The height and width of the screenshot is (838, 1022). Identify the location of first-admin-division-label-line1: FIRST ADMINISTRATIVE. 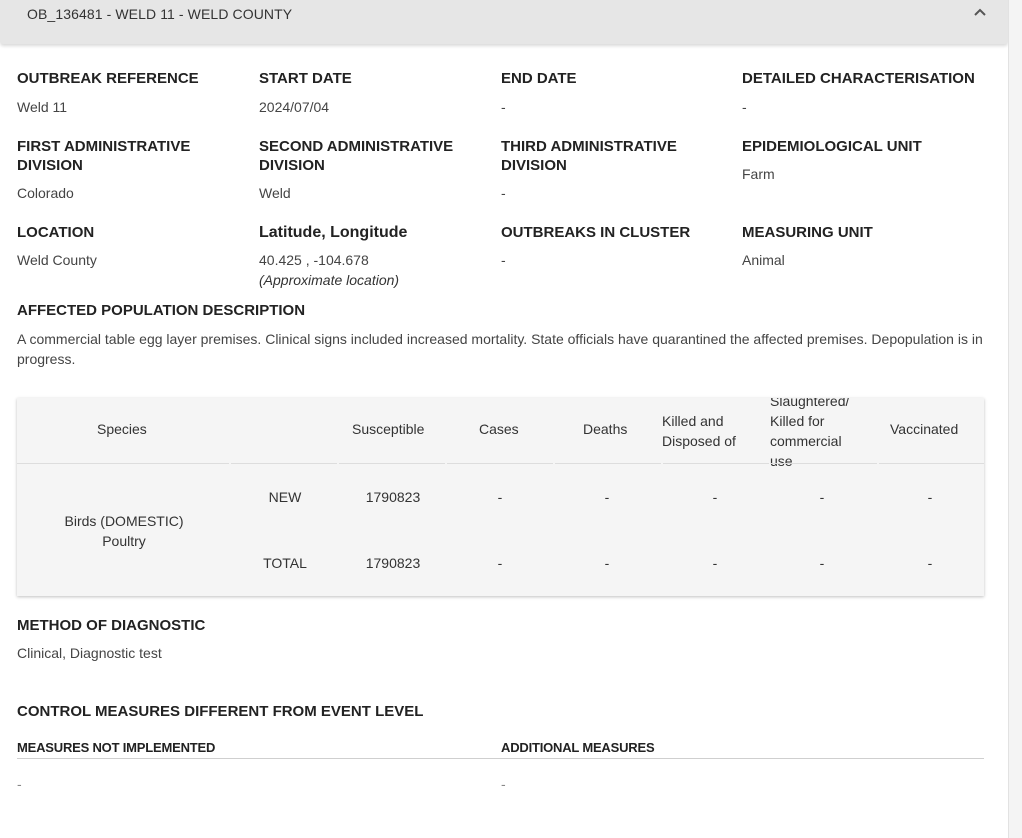
(104, 146).